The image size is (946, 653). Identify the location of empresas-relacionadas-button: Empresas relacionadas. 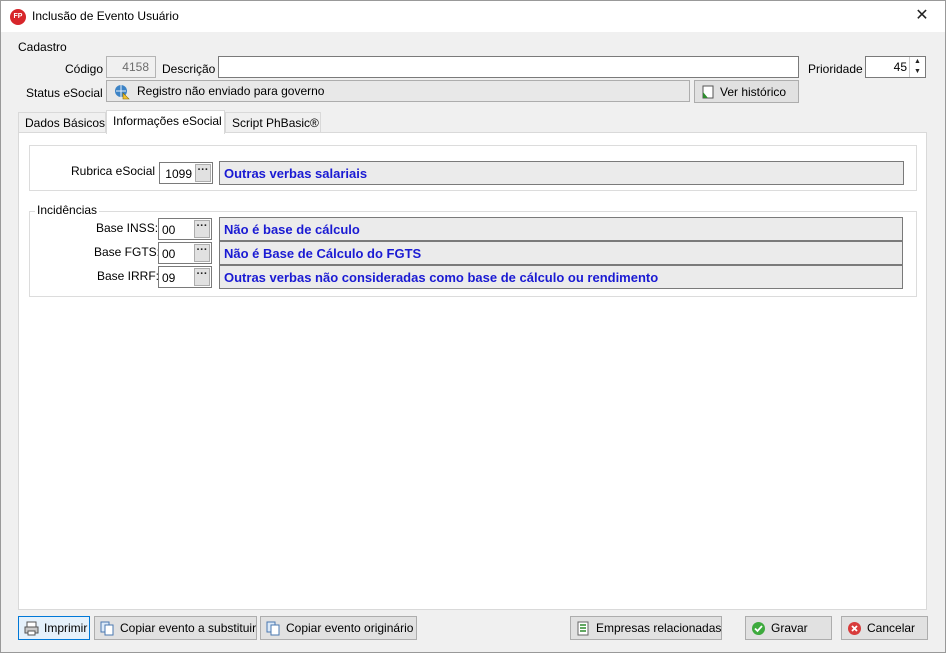
(646, 628).